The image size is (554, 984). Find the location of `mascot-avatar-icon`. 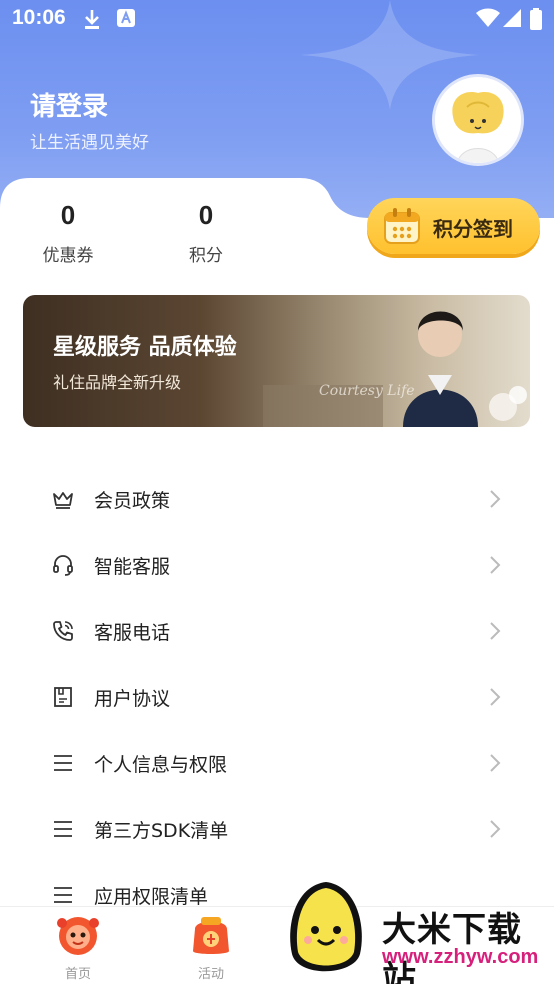

mascot-avatar-icon is located at coordinates (478, 120).